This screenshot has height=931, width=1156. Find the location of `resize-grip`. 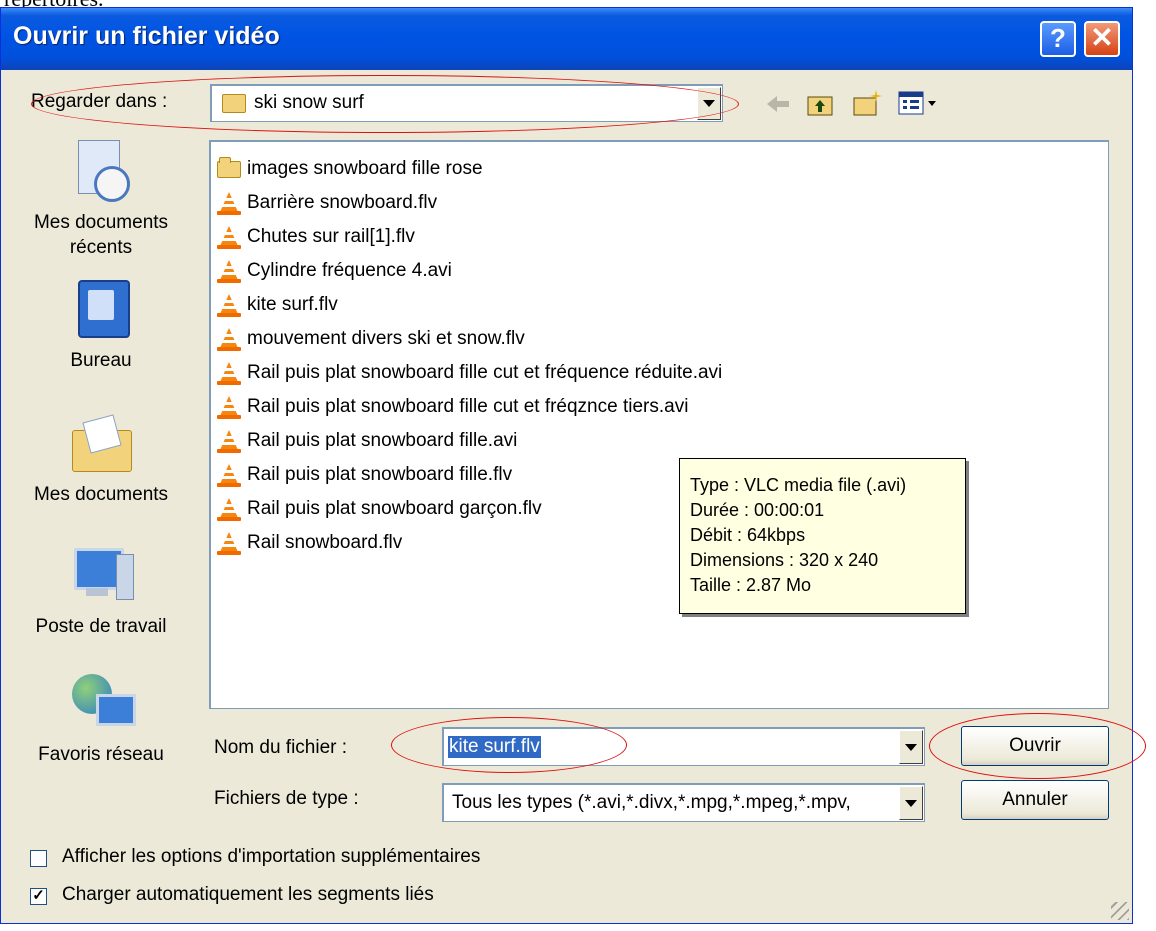

resize-grip is located at coordinates (1120, 911).